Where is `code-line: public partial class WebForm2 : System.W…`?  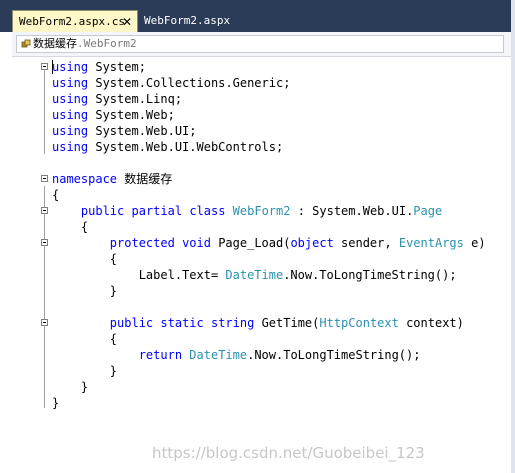
code-line: public partial class WebForm2 : System.W… is located at coordinates (247, 211).